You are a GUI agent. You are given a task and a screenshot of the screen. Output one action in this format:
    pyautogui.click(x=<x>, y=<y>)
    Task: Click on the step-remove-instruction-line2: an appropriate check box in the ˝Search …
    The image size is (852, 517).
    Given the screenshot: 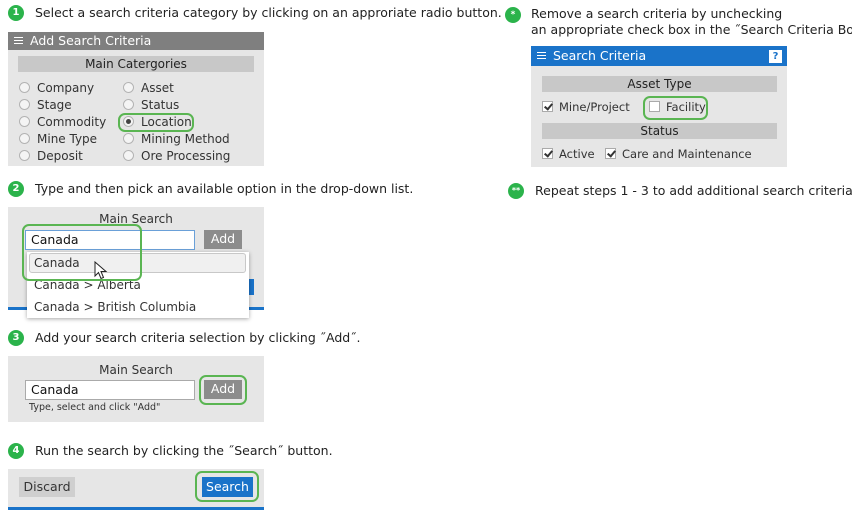 What is the action you would take?
    pyautogui.click(x=691, y=29)
    